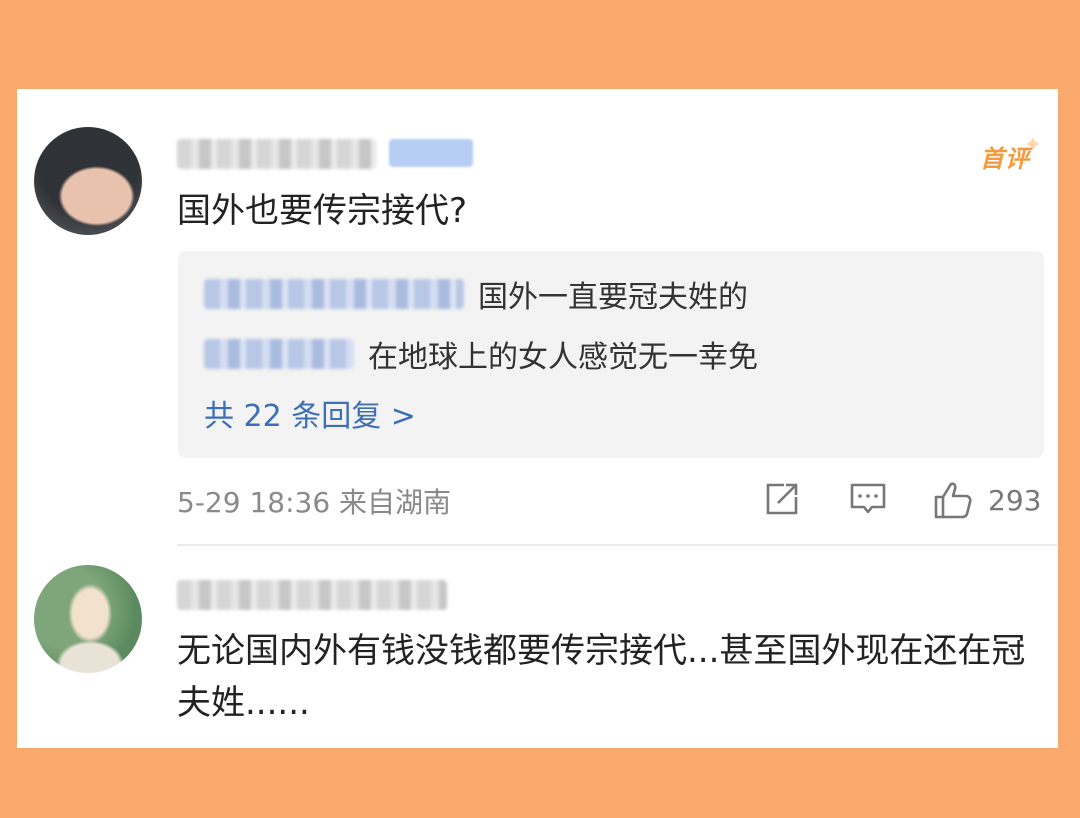 The image size is (1080, 818). I want to click on share-icon, so click(782, 499).